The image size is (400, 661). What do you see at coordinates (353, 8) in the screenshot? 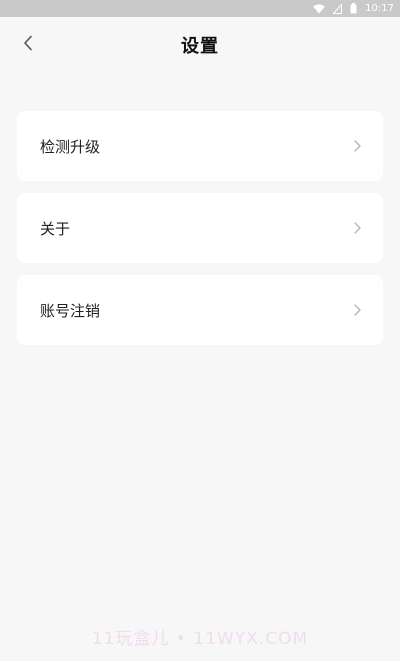
I see `battery-icon` at bounding box center [353, 8].